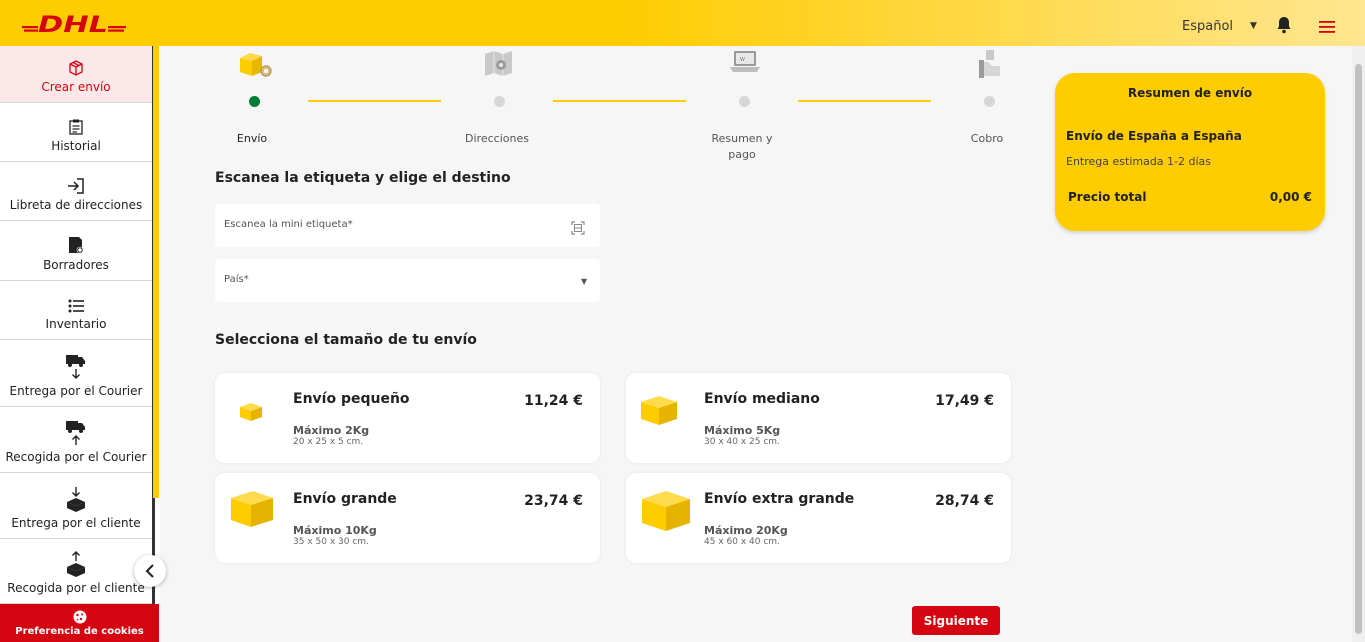 The image size is (1365, 642). I want to click on chevron-left-icon, so click(149, 571).